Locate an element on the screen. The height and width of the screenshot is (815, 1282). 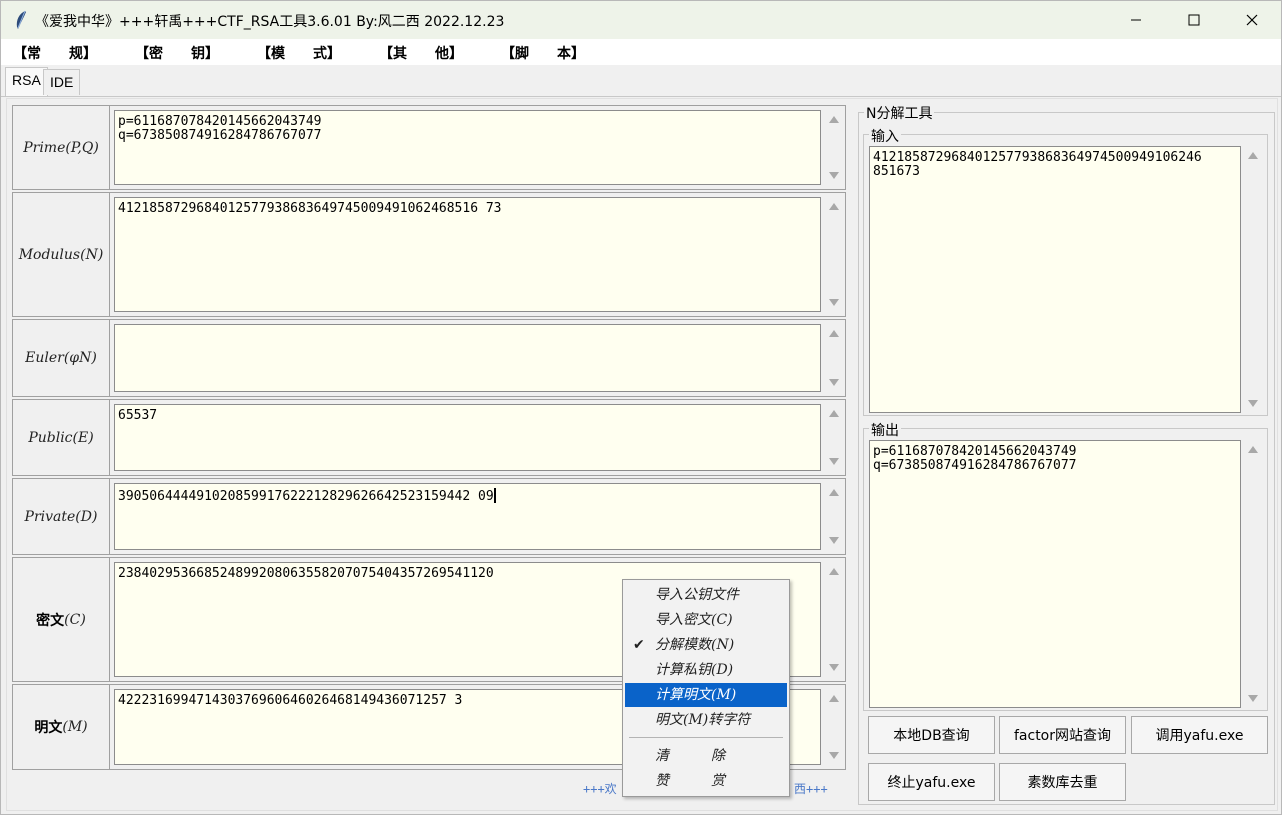
status-text-right: 西+++ is located at coordinates (811, 789).